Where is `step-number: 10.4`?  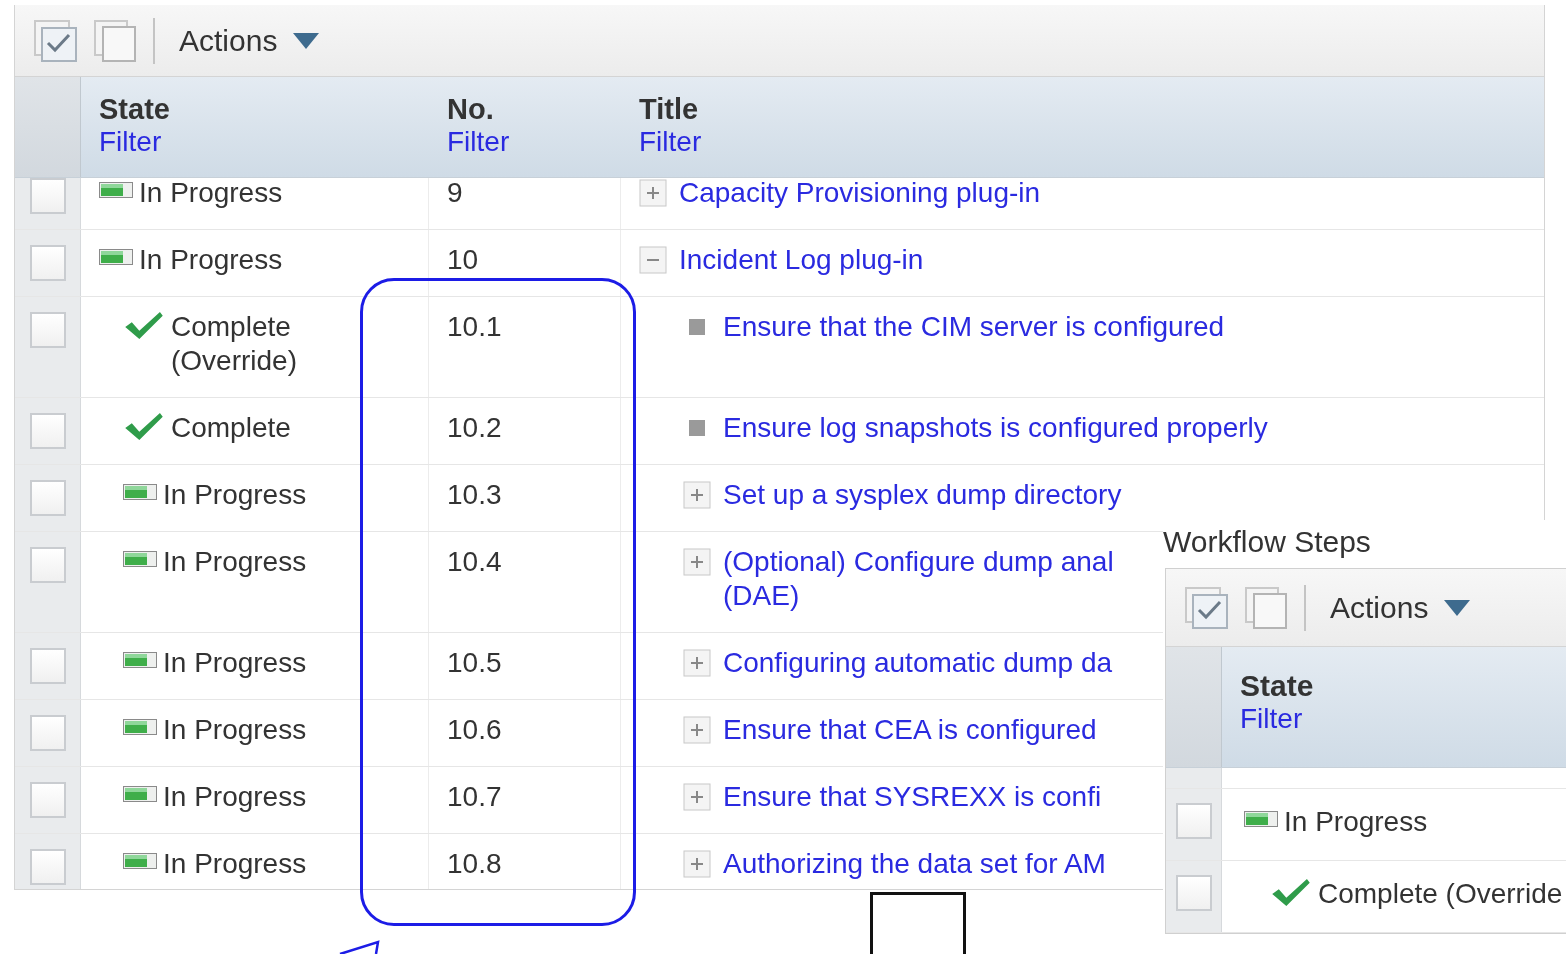
step-number: 10.4 is located at coordinates (525, 582).